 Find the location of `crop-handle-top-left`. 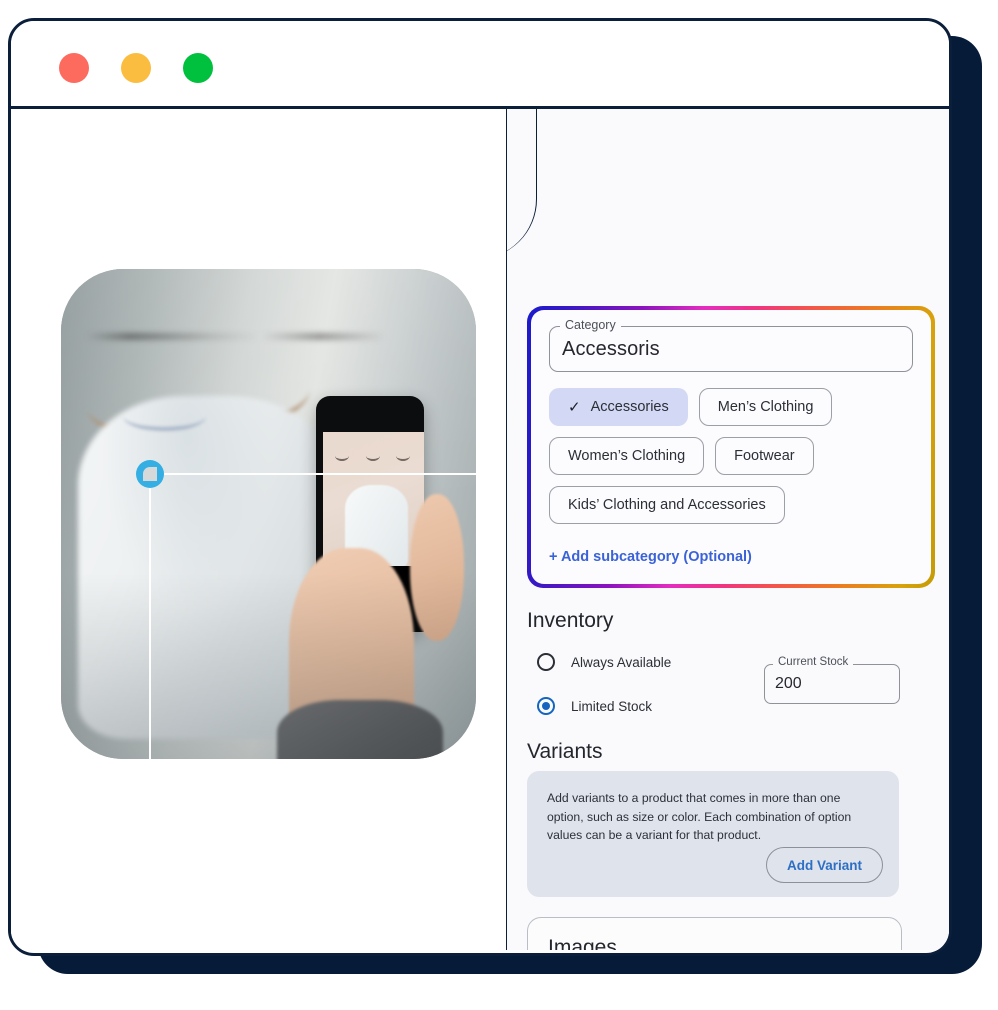

crop-handle-top-left is located at coordinates (150, 474).